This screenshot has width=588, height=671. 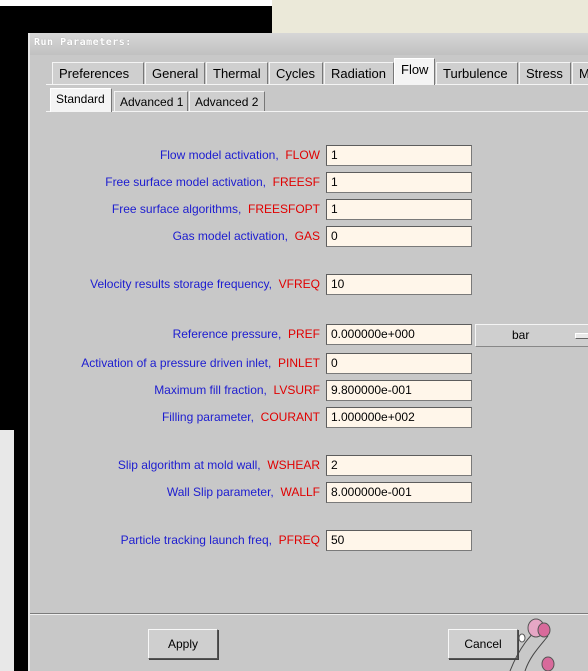 I want to click on param-label: Maximum fill fraction, LVSURF, so click(x=237, y=390).